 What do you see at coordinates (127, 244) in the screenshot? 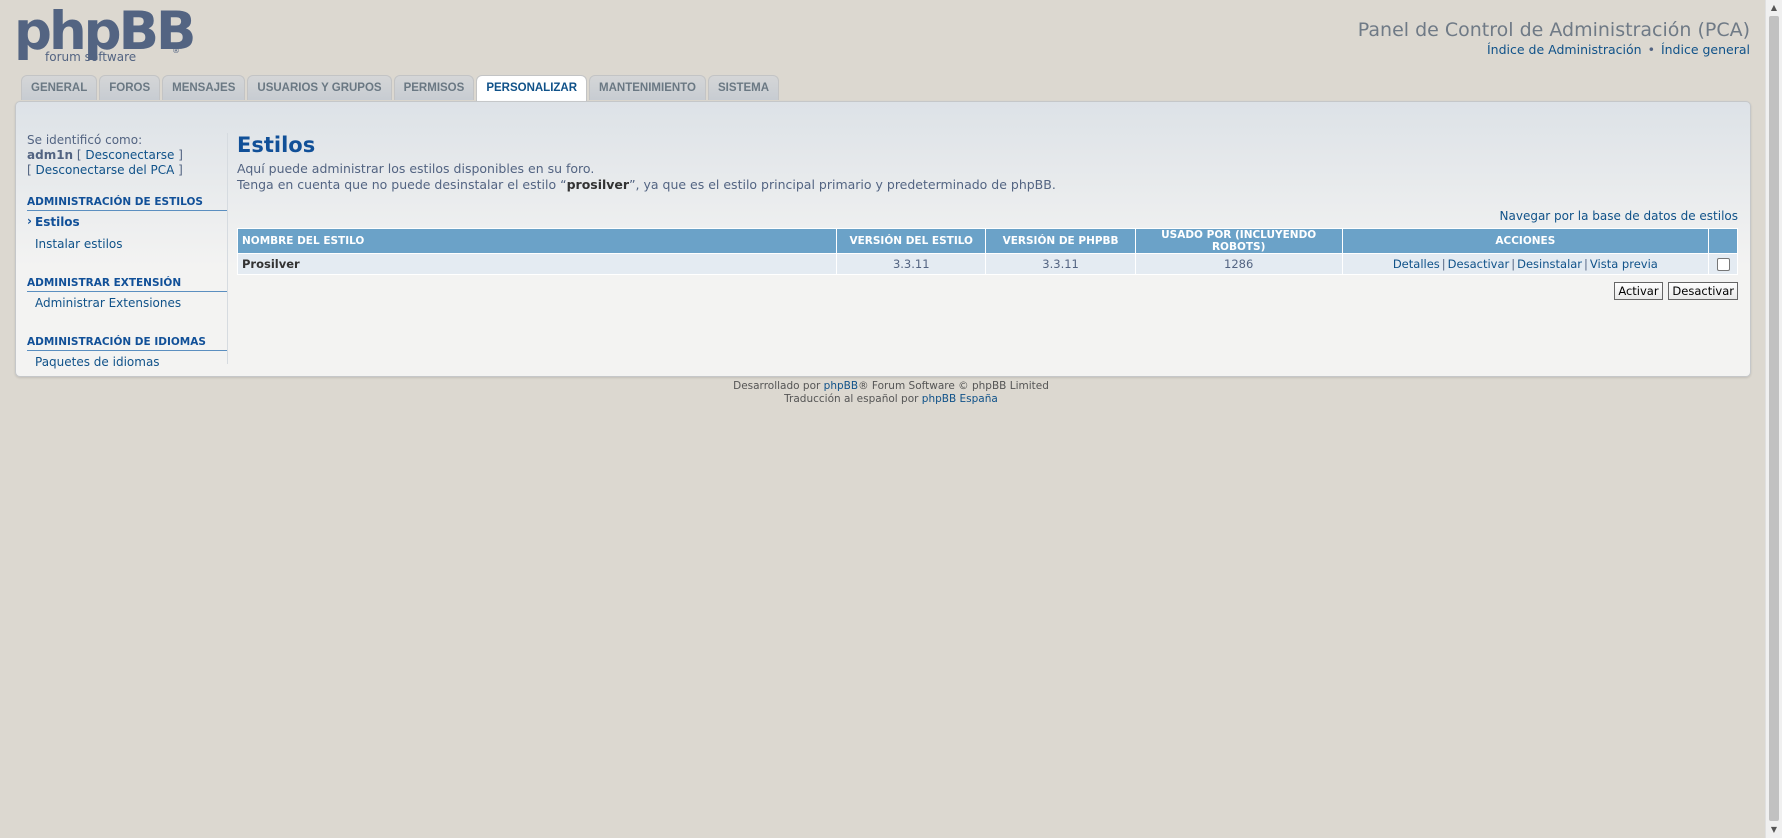
I see `sidebar-item-install-styles: Instalar estilos` at bounding box center [127, 244].